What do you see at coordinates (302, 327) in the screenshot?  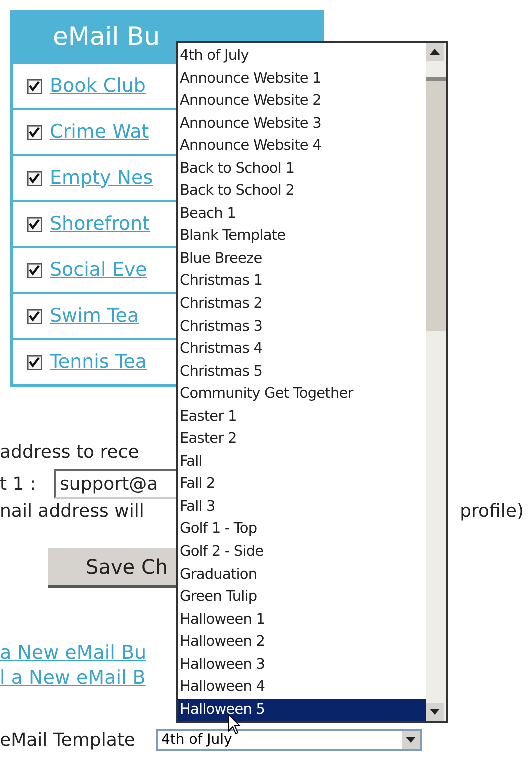 I see `template-option: Christmas 3` at bounding box center [302, 327].